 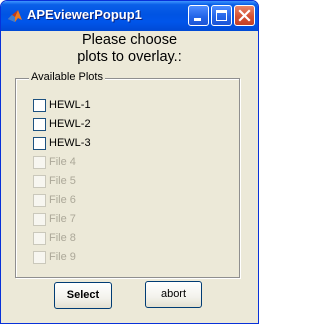 What do you see at coordinates (62, 257) in the screenshot?
I see `checkbox-label: File 9` at bounding box center [62, 257].